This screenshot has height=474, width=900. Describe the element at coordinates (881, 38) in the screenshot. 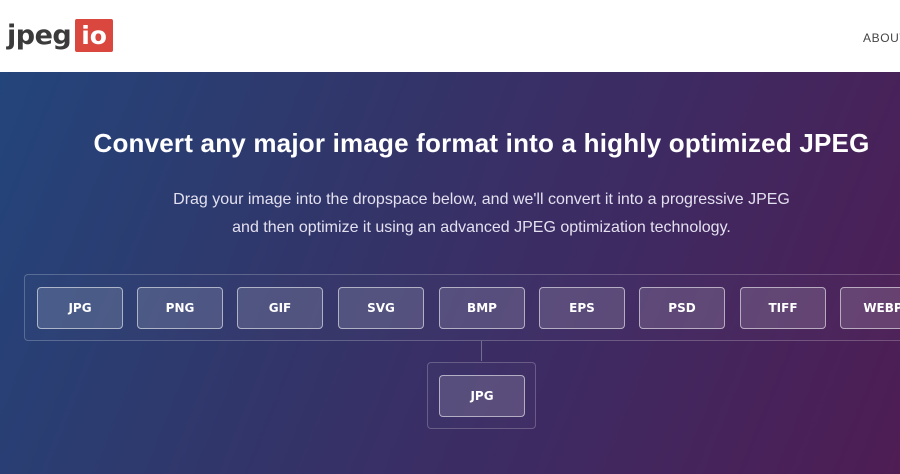

I see `nav-about-link: ABOUT` at that location.